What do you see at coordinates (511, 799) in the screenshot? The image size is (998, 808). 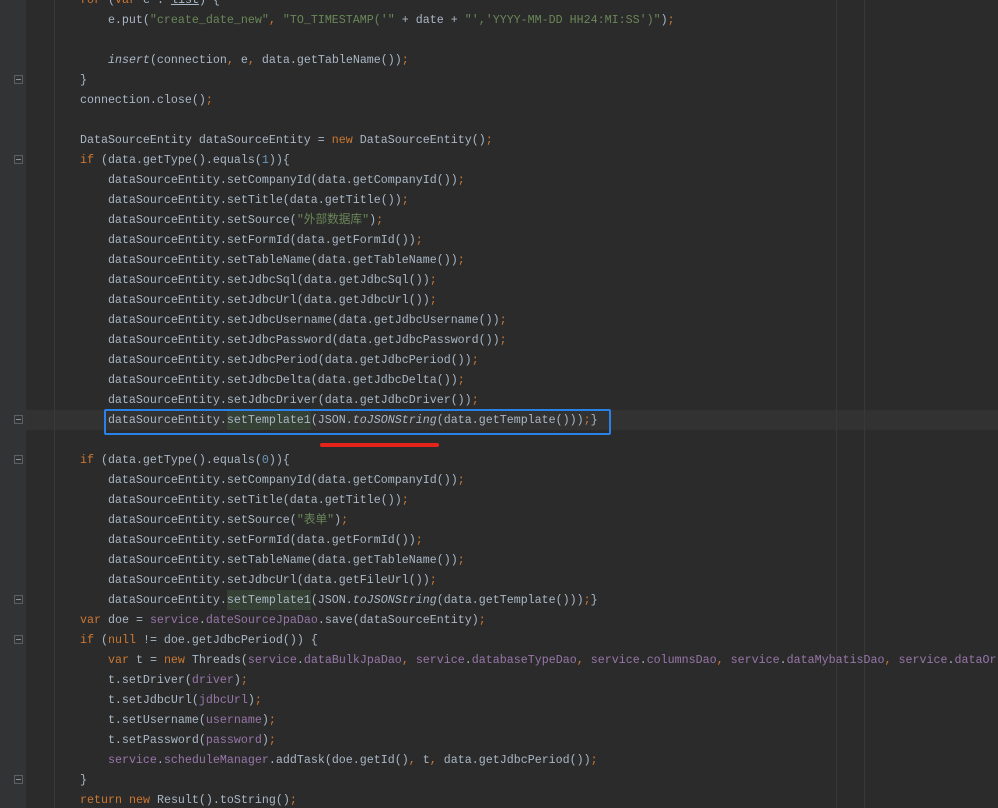 I see `code-line: return new Result().toString();` at bounding box center [511, 799].